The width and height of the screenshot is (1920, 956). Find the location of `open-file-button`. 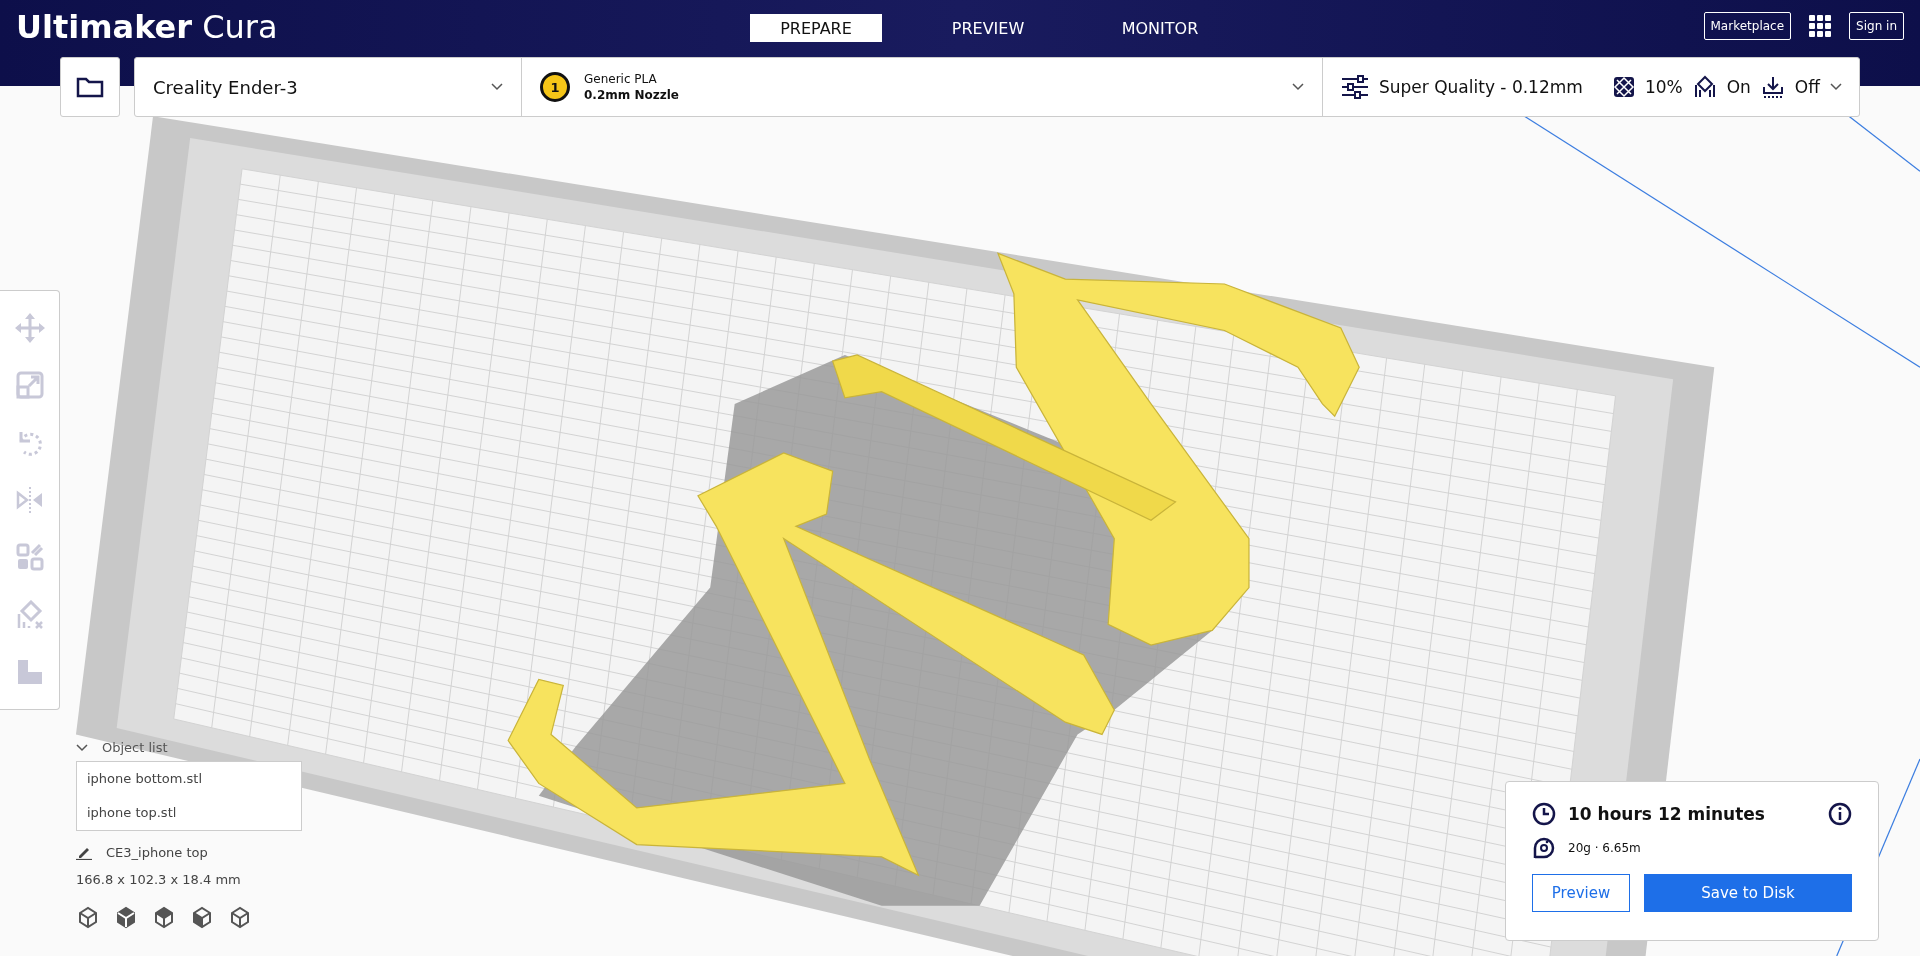

open-file-button is located at coordinates (90, 87).